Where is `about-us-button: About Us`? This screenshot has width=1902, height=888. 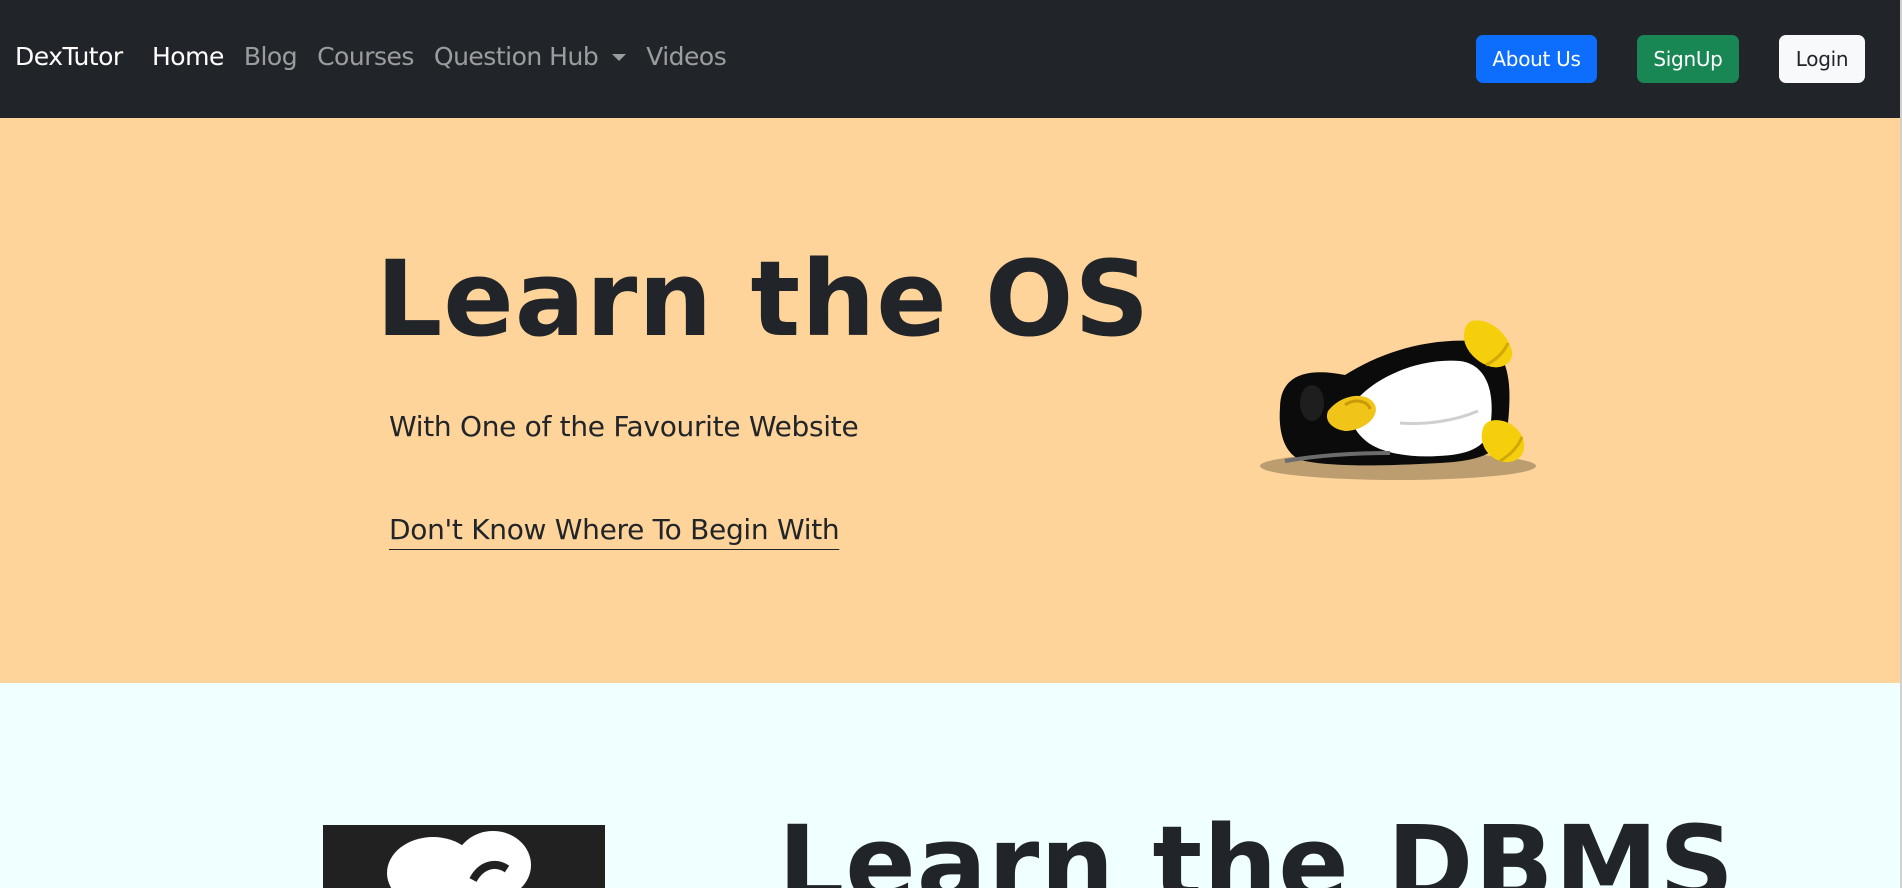 about-us-button: About Us is located at coordinates (1536, 59).